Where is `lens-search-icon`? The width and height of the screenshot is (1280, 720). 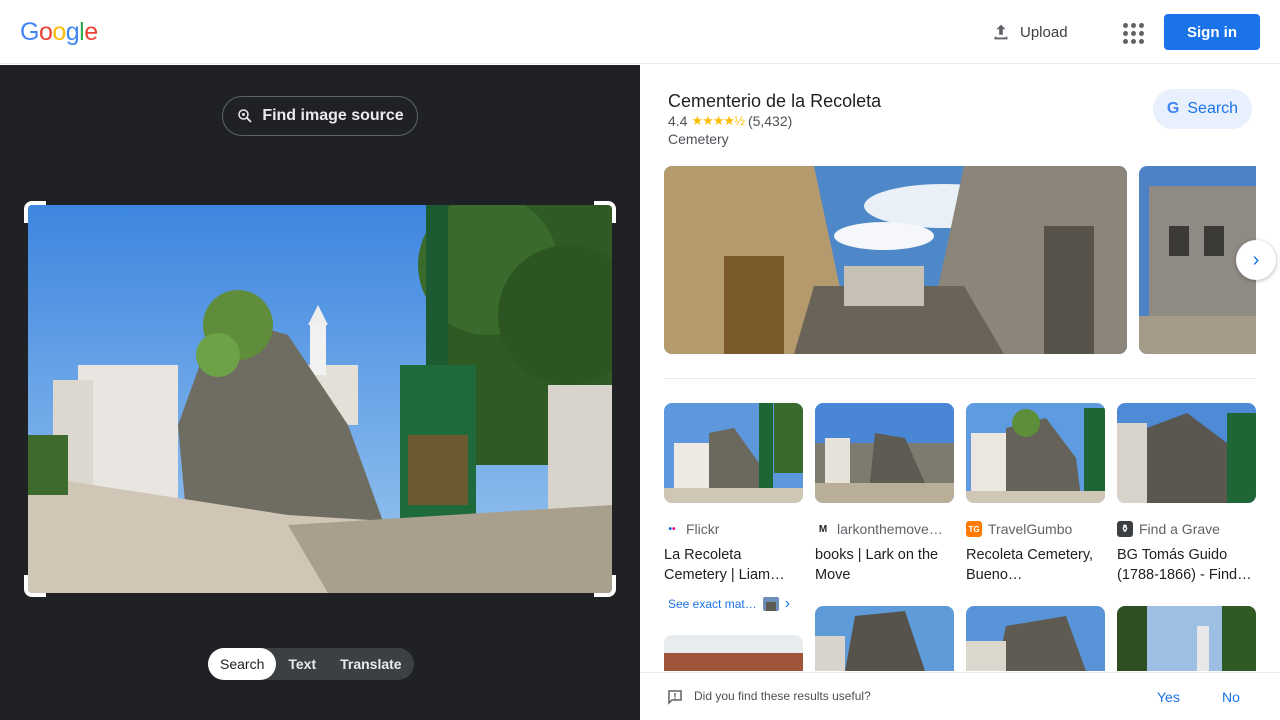 lens-search-icon is located at coordinates (245, 116).